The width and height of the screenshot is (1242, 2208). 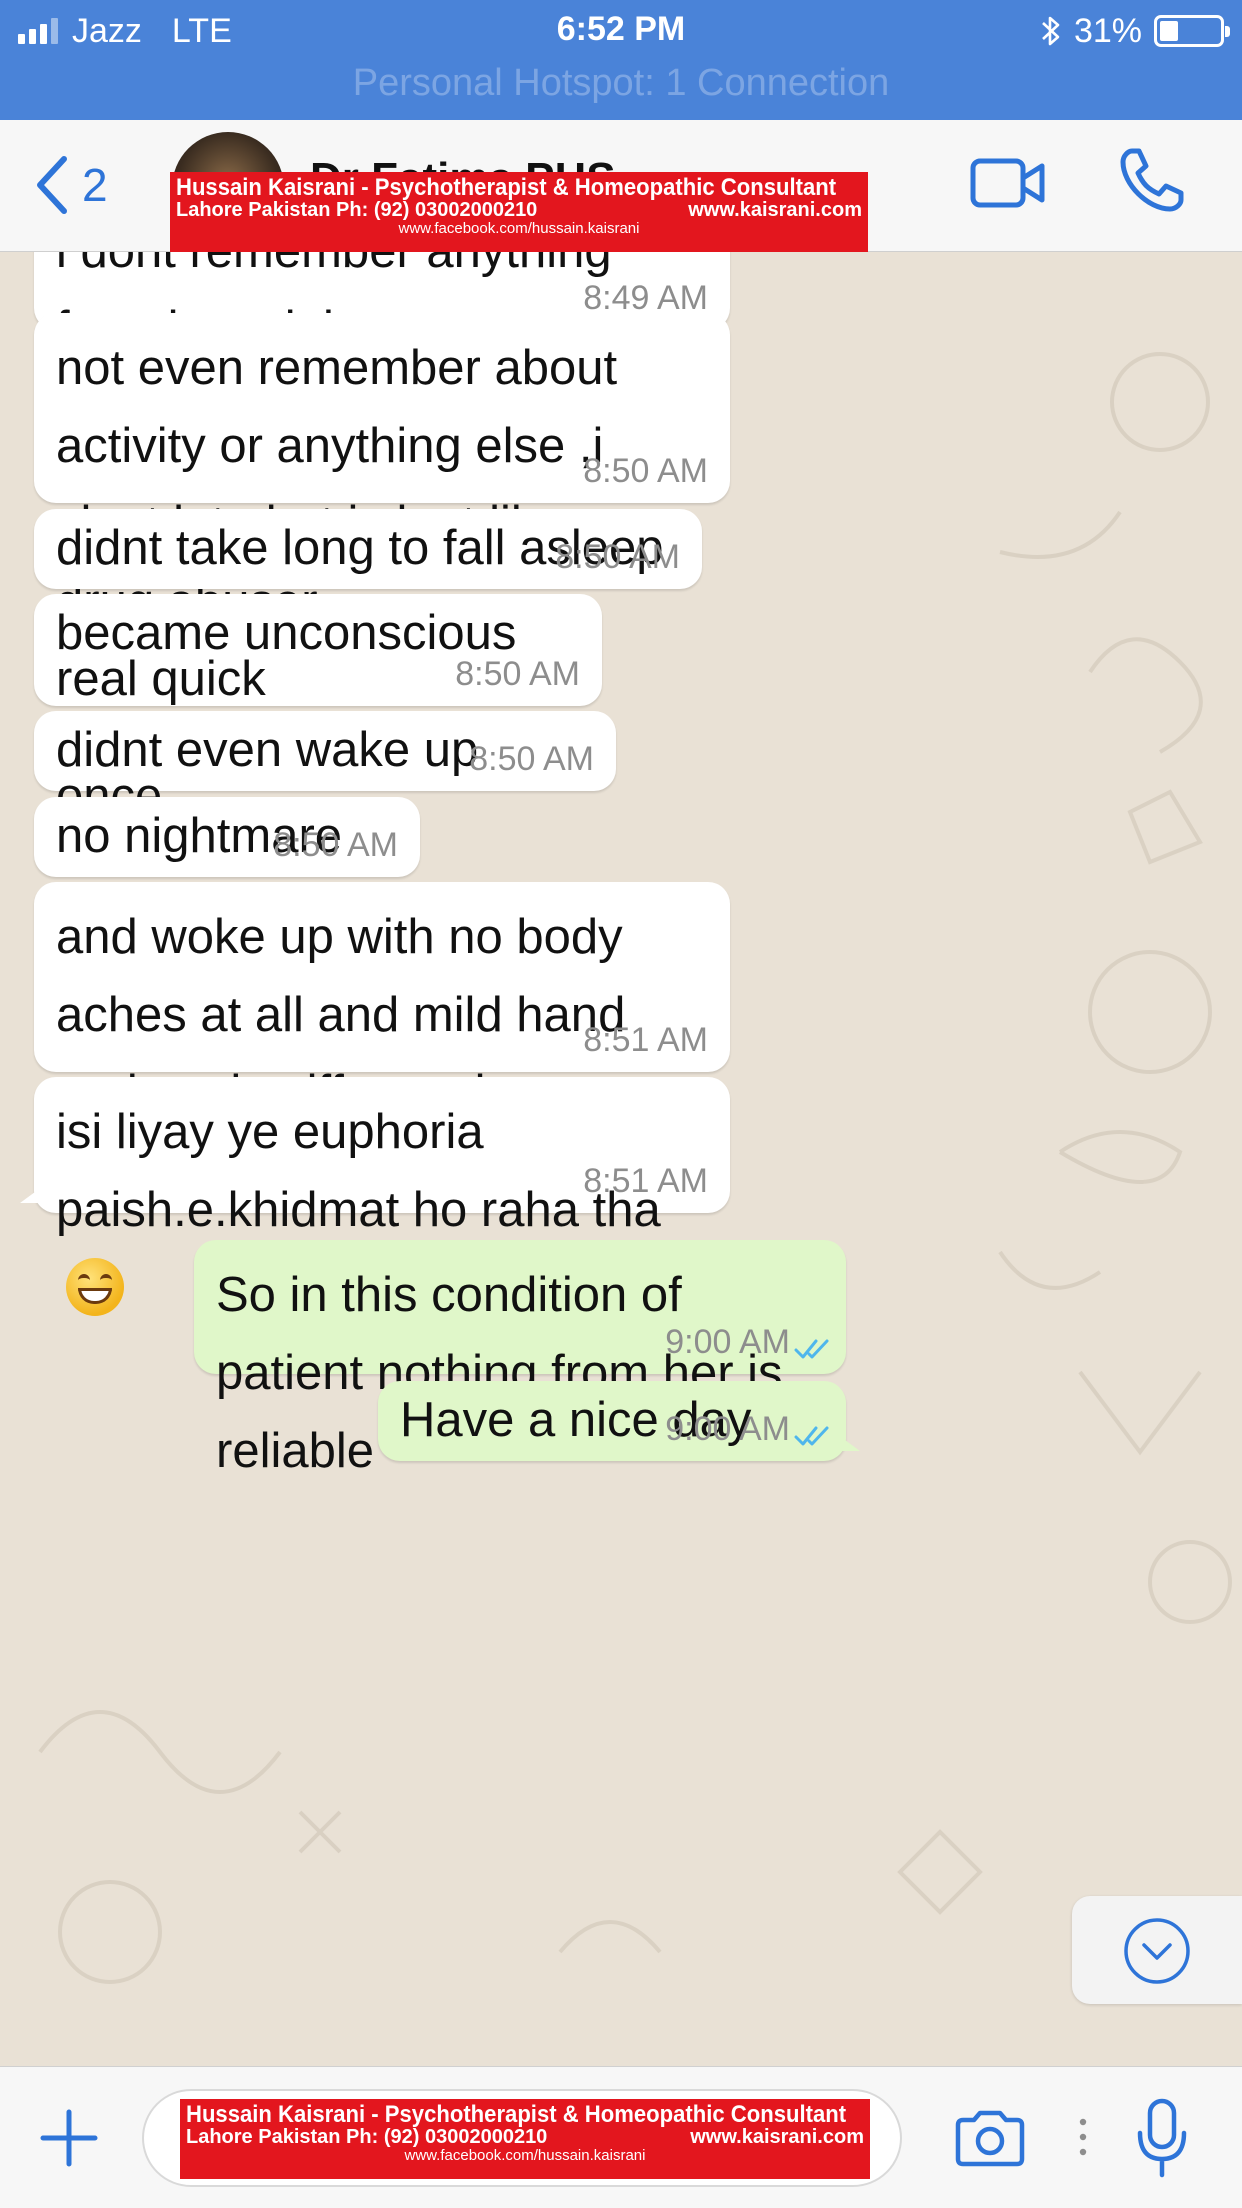 What do you see at coordinates (1169, 31) in the screenshot?
I see `battery-level` at bounding box center [1169, 31].